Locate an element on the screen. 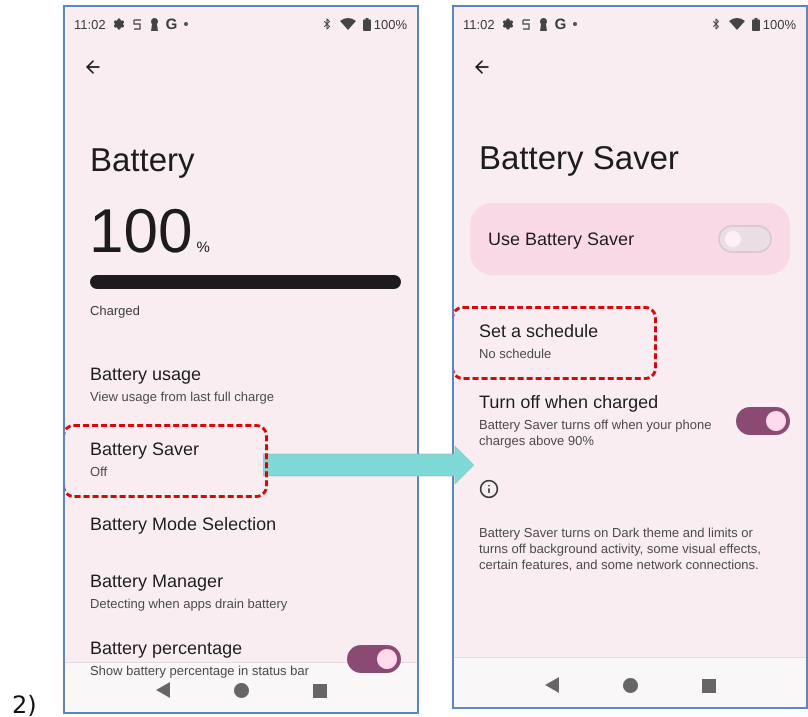 This screenshot has height=717, width=808. setting-title: Battery Mode Selection is located at coordinates (183, 524).